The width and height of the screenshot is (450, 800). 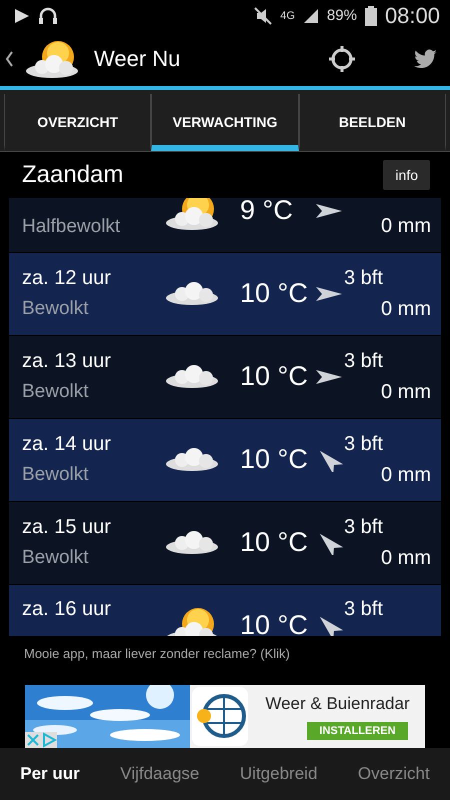 What do you see at coordinates (225, 122) in the screenshot?
I see `tab: VERWACHTING` at bounding box center [225, 122].